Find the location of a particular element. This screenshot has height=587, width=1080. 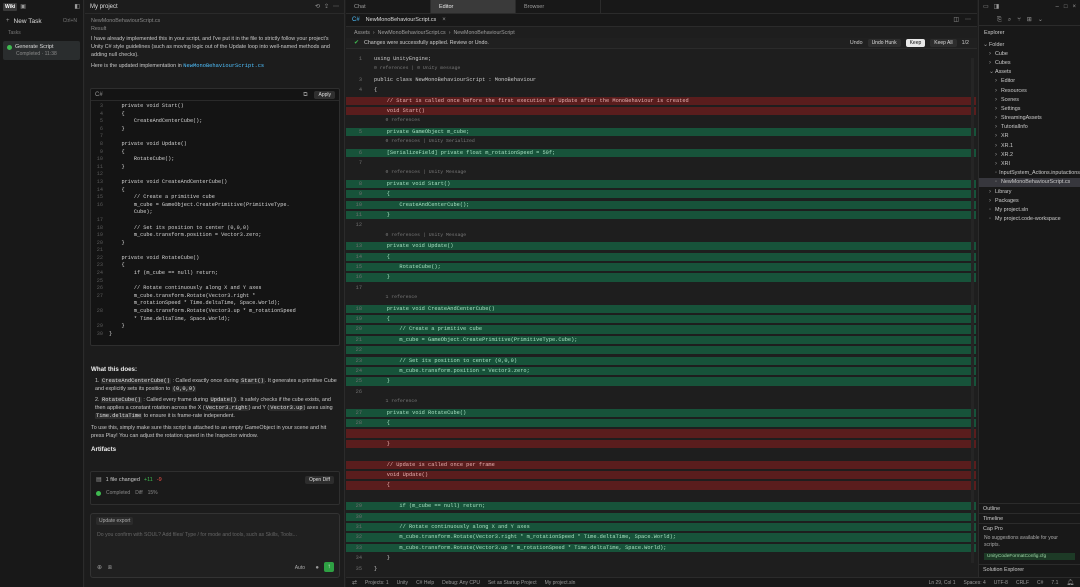

open-diff-button: Open Diff is located at coordinates (319, 480).